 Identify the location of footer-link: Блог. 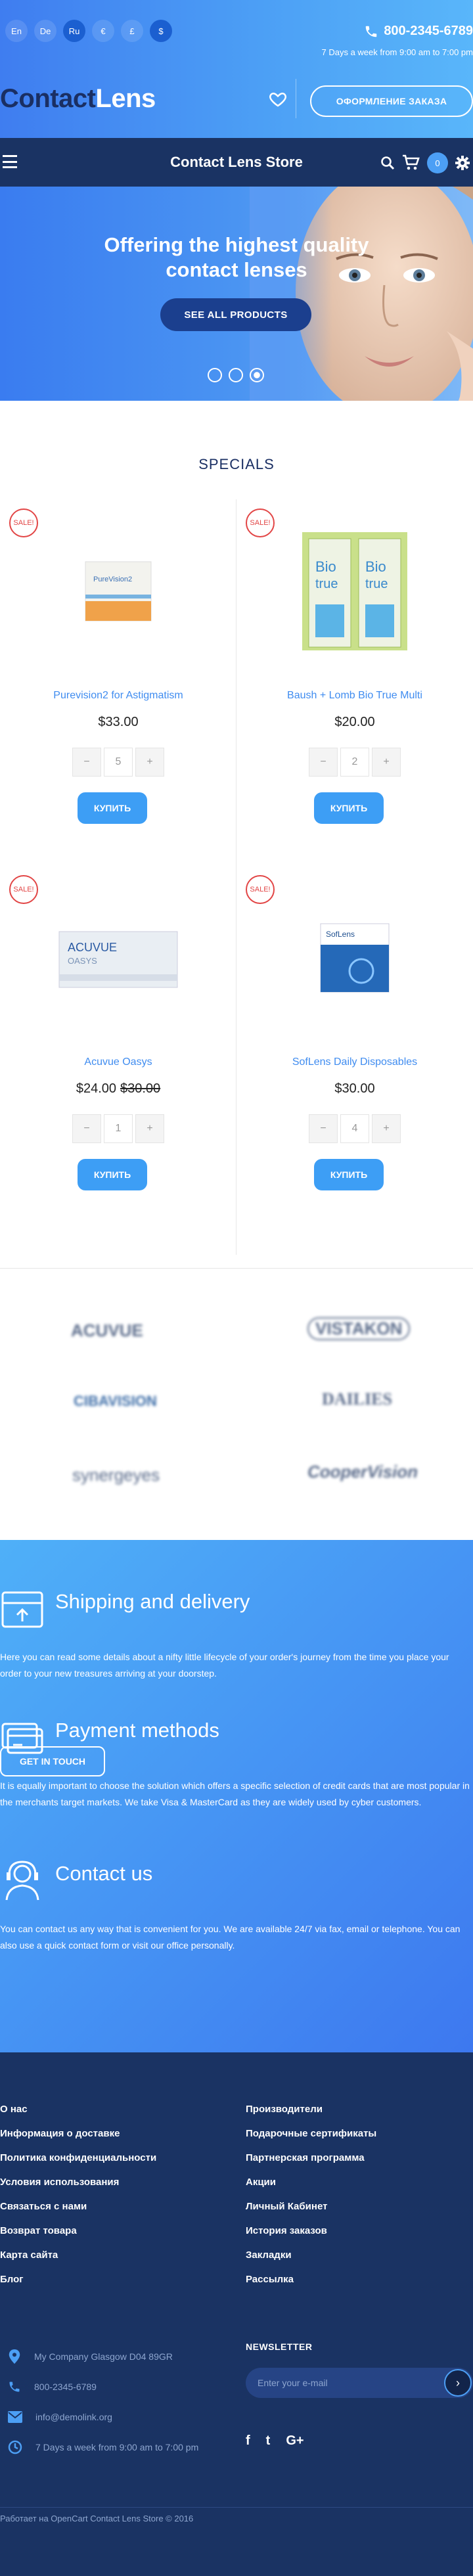
(78, 2286).